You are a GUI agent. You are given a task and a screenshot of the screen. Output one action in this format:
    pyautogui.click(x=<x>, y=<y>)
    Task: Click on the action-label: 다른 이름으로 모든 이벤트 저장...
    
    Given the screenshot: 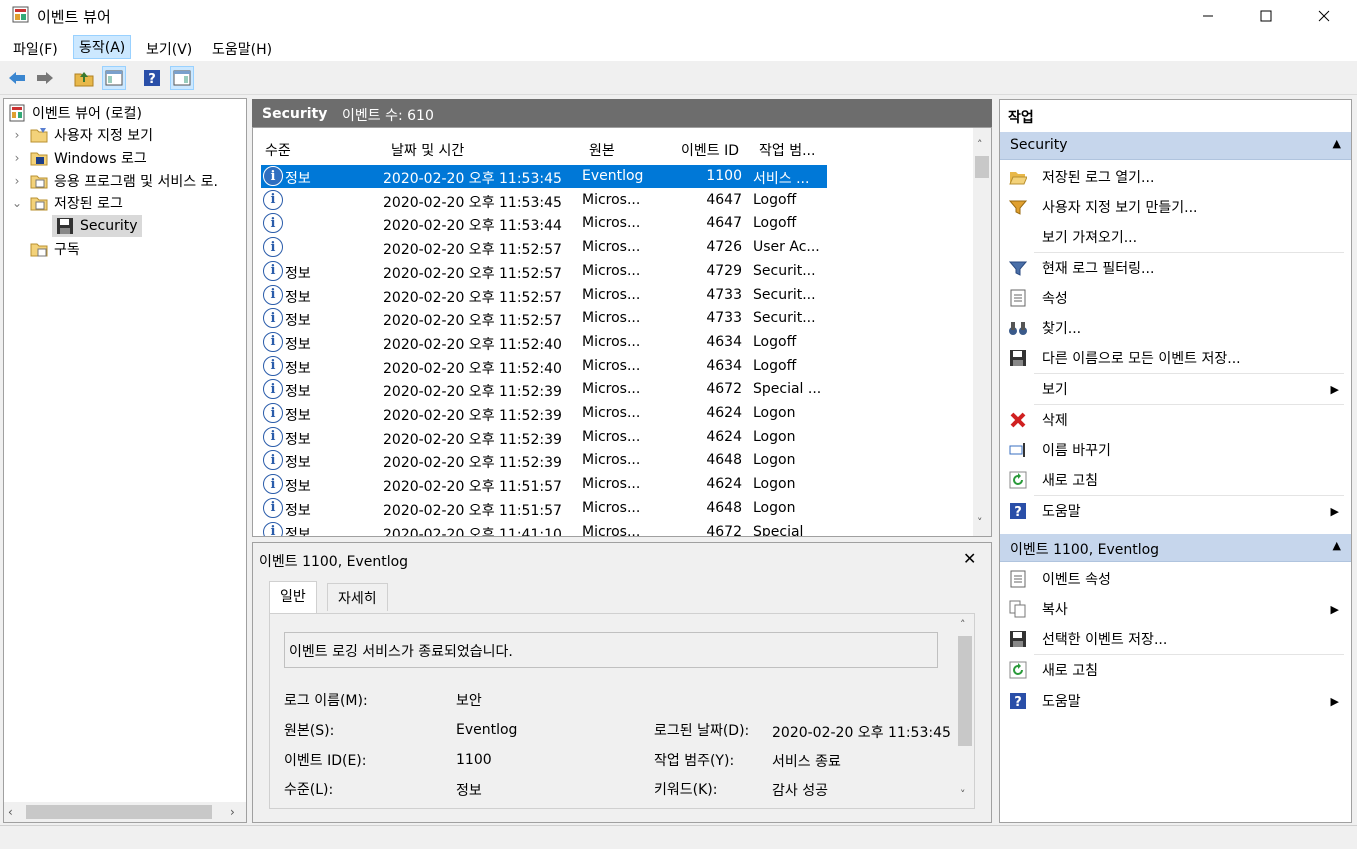 What is the action you would take?
    pyautogui.click(x=1141, y=359)
    